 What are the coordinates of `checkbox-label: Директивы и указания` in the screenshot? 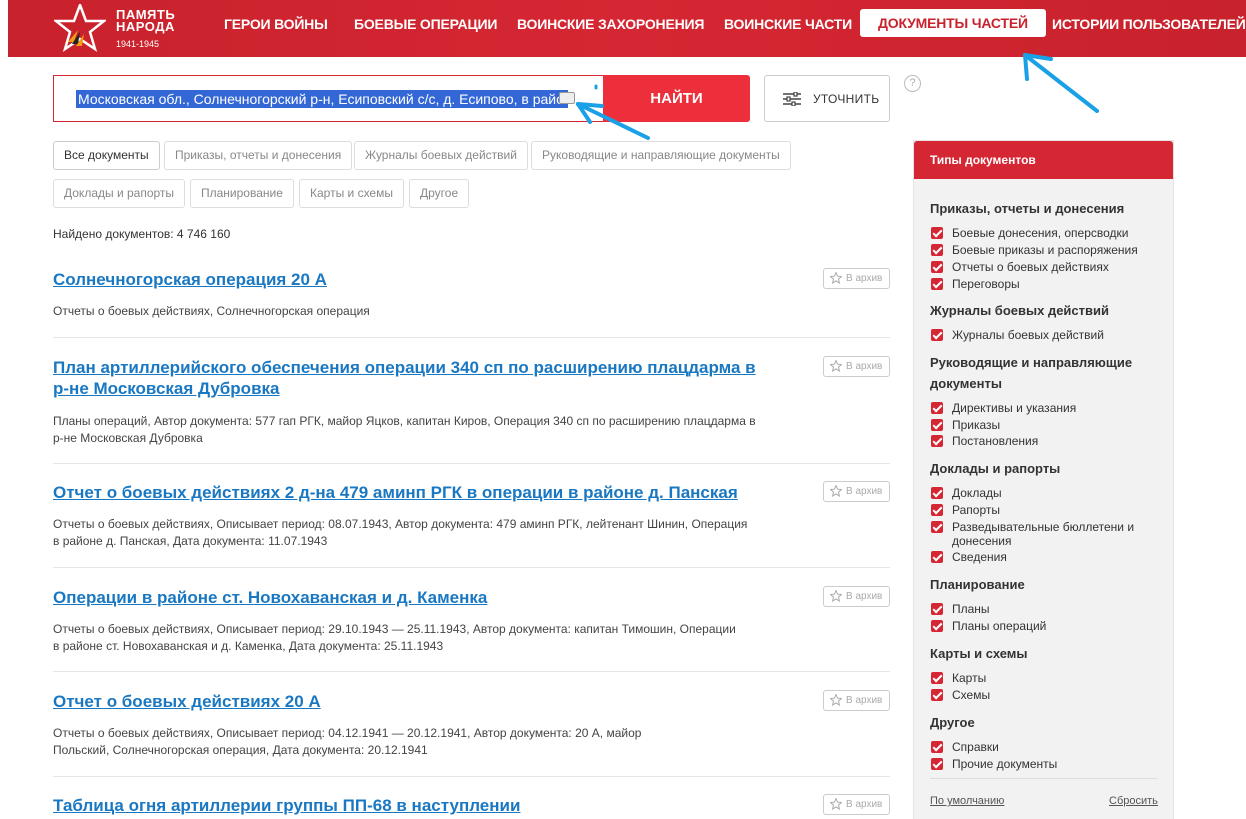 It's located at (1052, 408).